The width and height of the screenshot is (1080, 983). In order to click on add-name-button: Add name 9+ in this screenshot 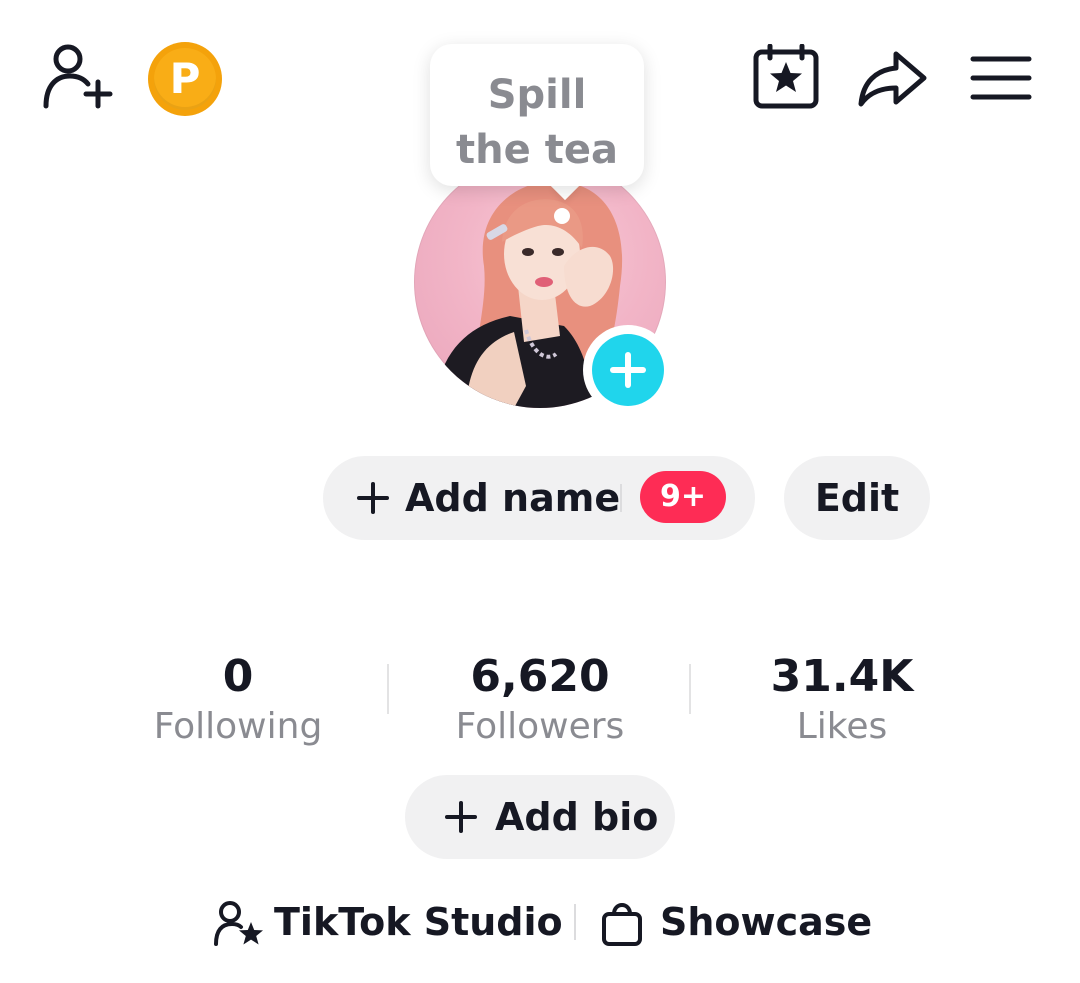, I will do `click(539, 498)`.